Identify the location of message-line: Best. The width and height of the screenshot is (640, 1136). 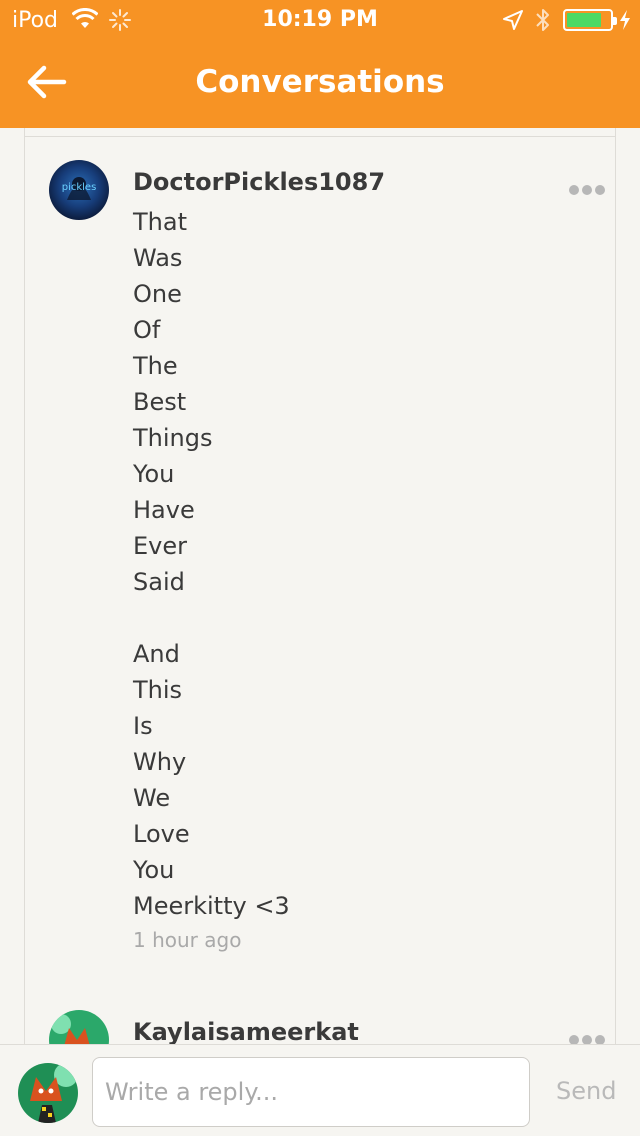
(160, 402).